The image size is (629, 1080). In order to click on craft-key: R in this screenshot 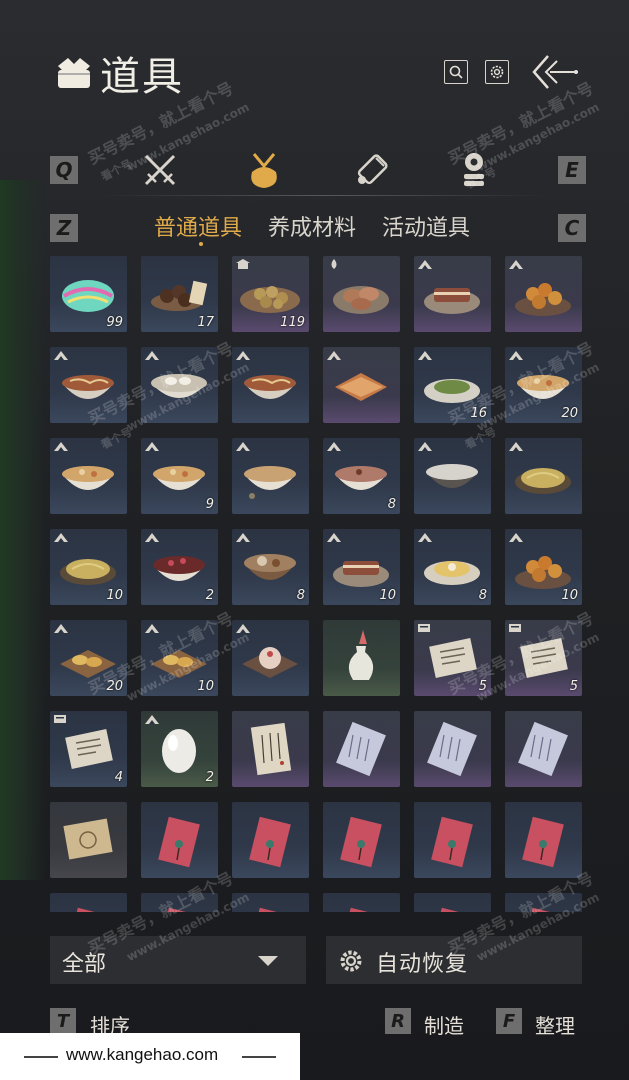, I will do `click(398, 1021)`.